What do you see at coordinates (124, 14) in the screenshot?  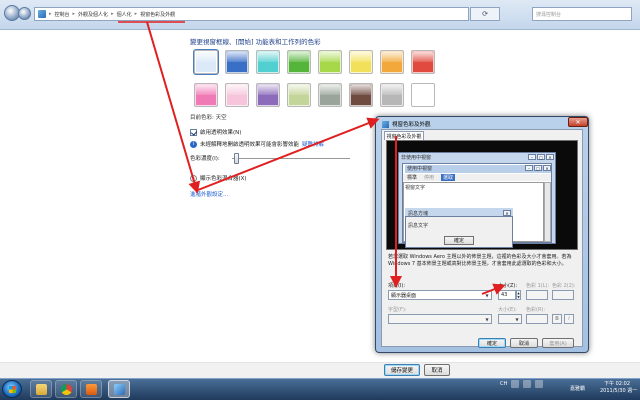 I see `breadcrumb-personalization: 個人化` at bounding box center [124, 14].